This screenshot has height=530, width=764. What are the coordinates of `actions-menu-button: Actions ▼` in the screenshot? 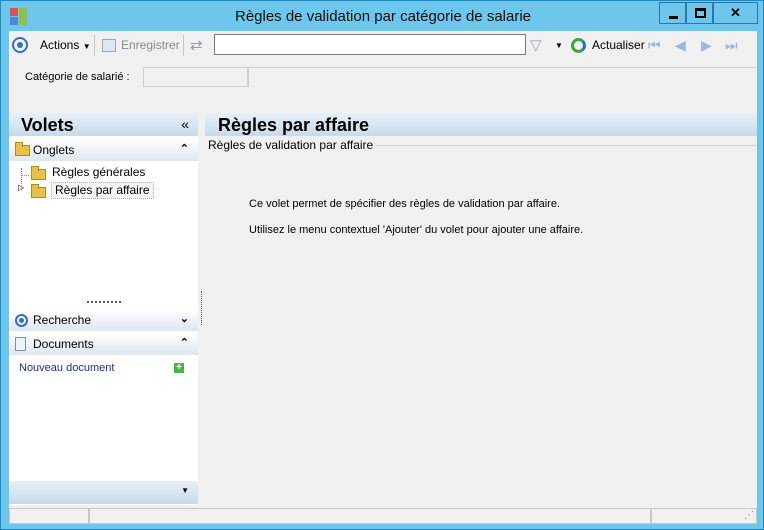 It's located at (65, 45).